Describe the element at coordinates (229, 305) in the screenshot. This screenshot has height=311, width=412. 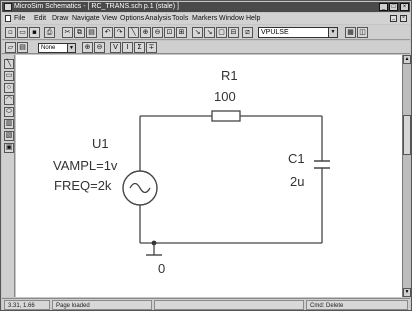
I see `status-spacer` at that location.